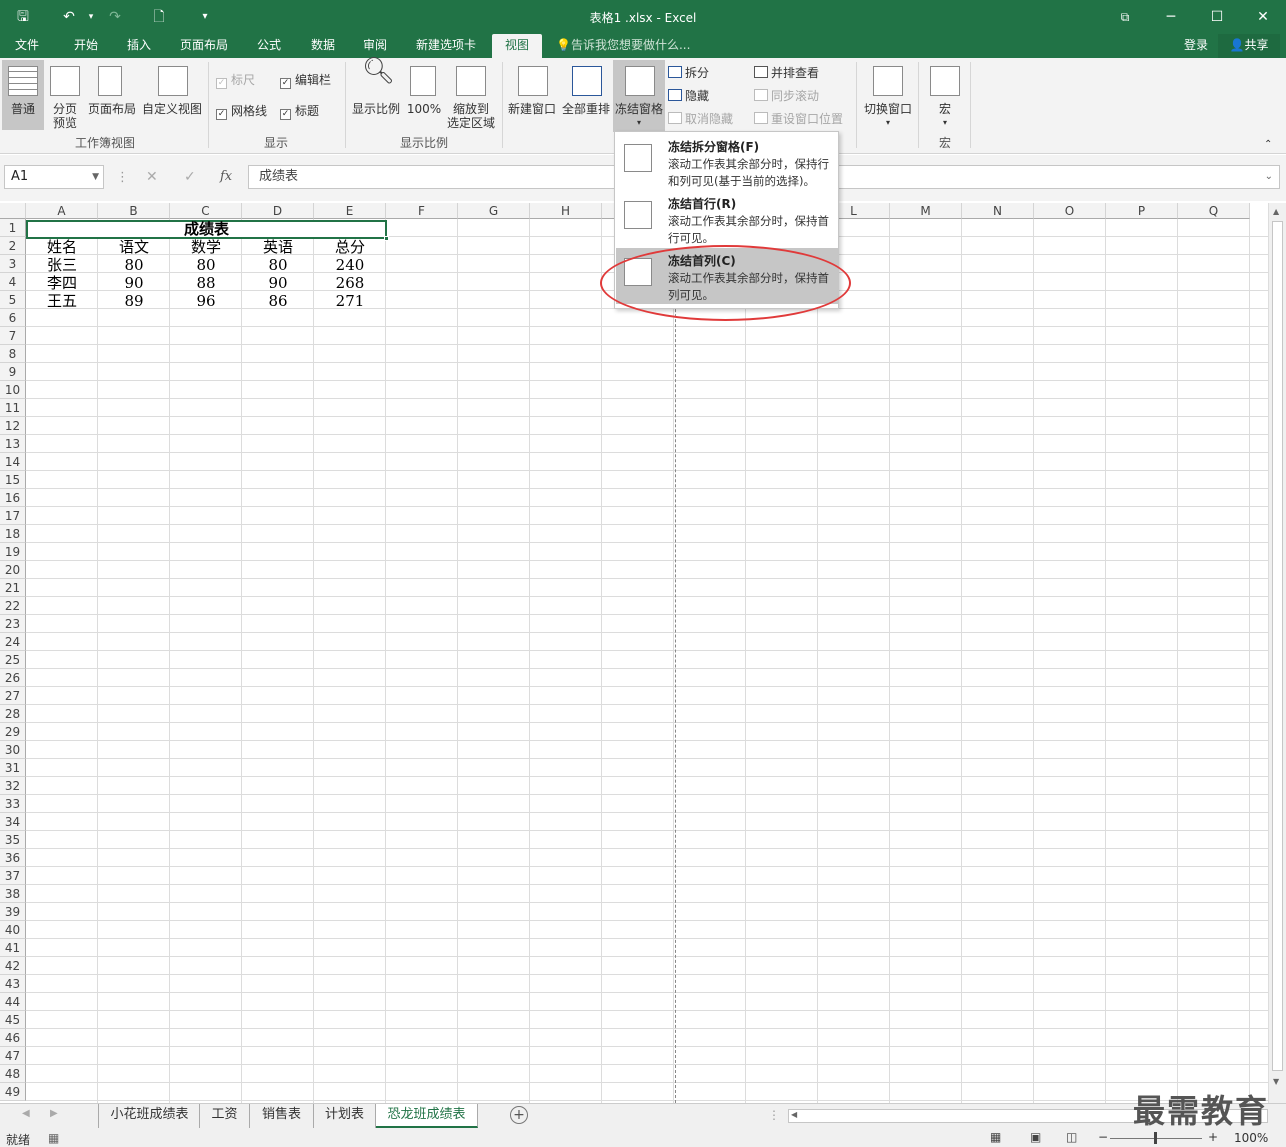 The width and height of the screenshot is (1286, 1147). Describe the element at coordinates (375, 46) in the screenshot. I see `tab-review: 审阅` at that location.